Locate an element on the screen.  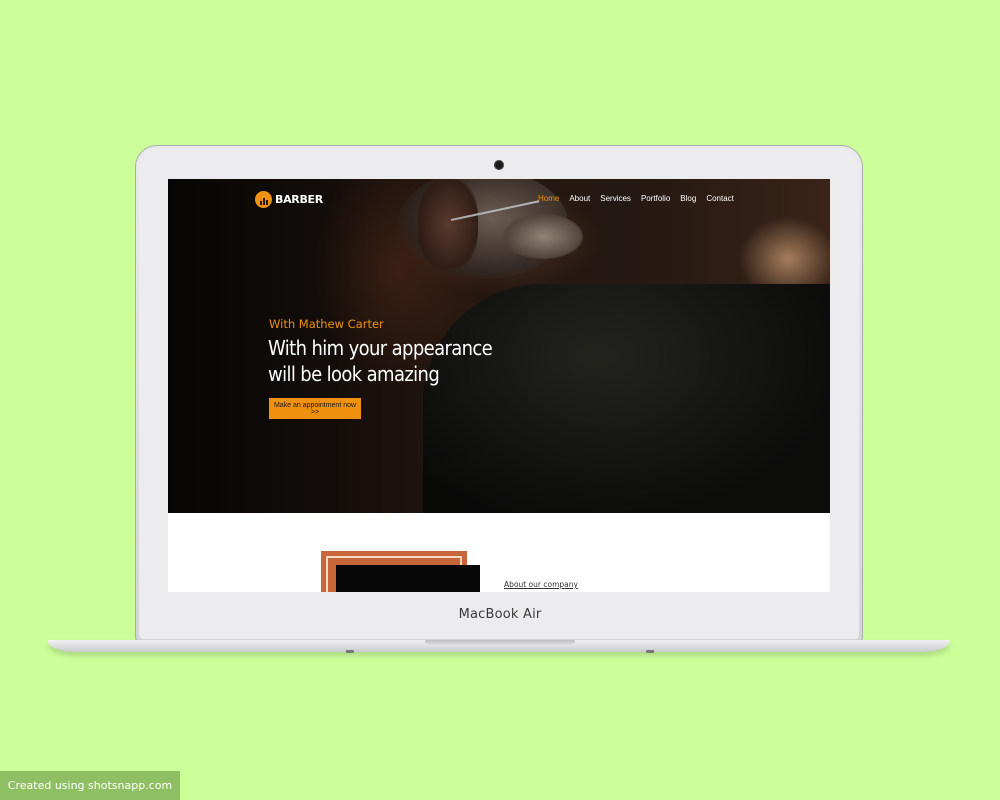
site-logo: BARBER is located at coordinates (289, 199).